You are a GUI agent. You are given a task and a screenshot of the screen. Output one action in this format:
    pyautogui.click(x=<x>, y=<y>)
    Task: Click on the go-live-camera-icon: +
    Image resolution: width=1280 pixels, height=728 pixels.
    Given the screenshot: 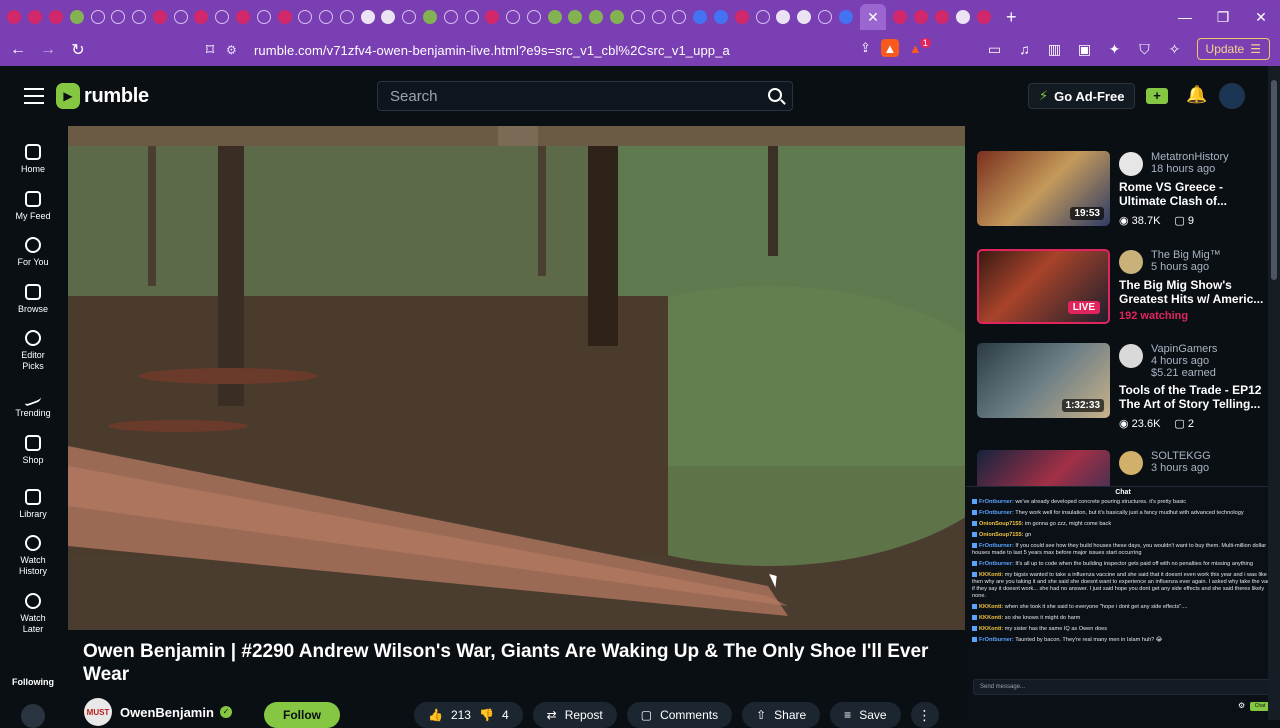 What is the action you would take?
    pyautogui.click(x=1157, y=96)
    